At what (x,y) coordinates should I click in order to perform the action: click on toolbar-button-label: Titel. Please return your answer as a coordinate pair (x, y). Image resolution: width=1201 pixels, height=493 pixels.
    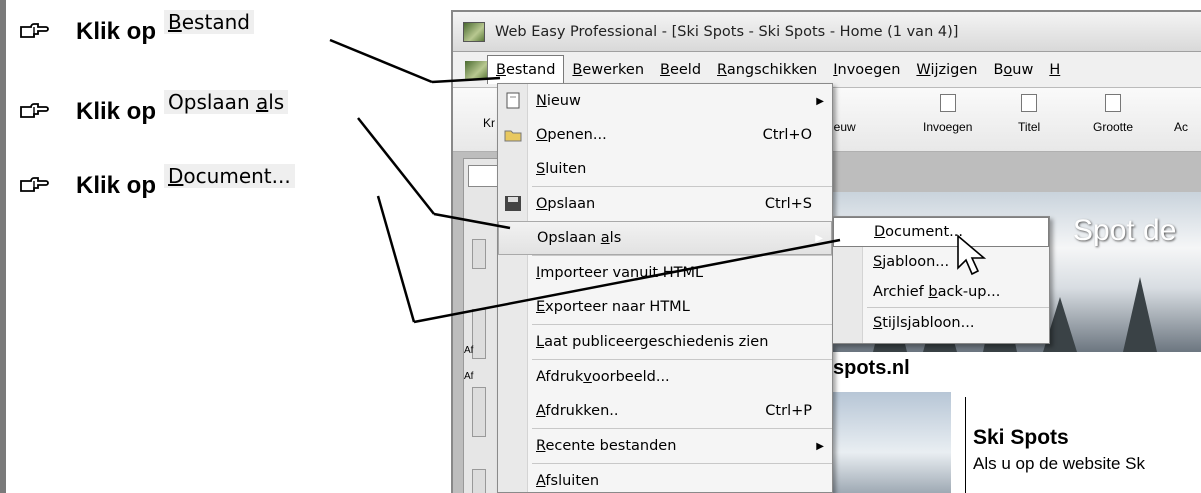
    Looking at the image, I should click on (1029, 127).